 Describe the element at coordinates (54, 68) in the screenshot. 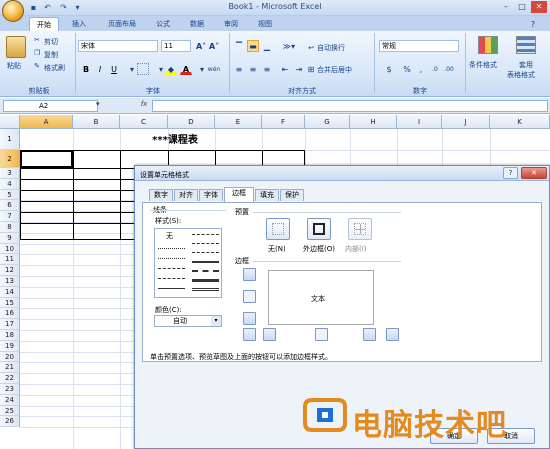

I see `format-painter-button: 格式刷` at that location.